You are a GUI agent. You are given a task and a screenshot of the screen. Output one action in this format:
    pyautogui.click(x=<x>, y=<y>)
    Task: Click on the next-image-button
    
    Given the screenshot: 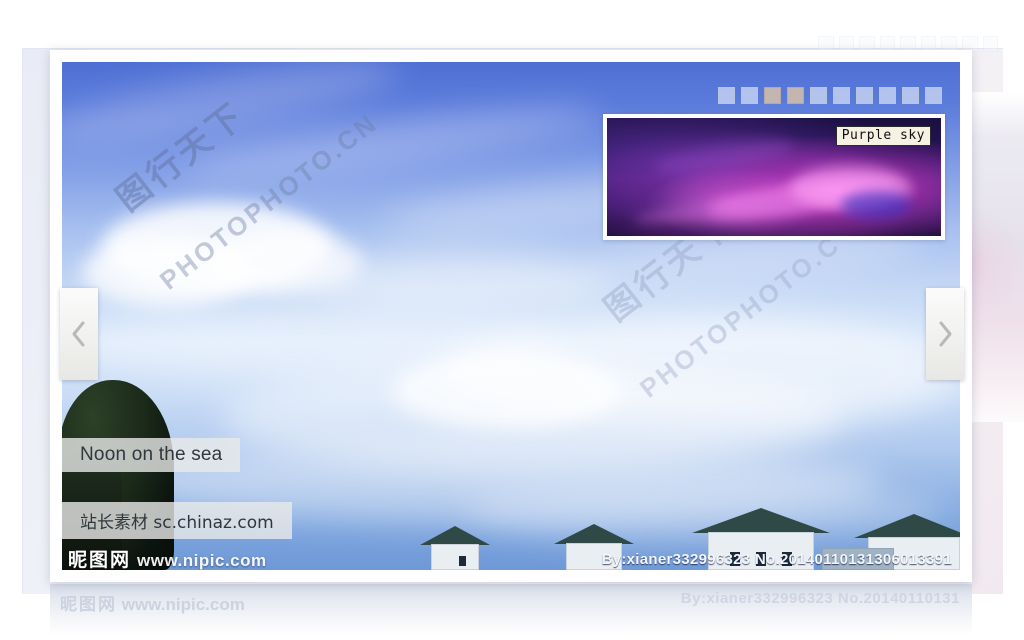 What is the action you would take?
    pyautogui.click(x=945, y=334)
    